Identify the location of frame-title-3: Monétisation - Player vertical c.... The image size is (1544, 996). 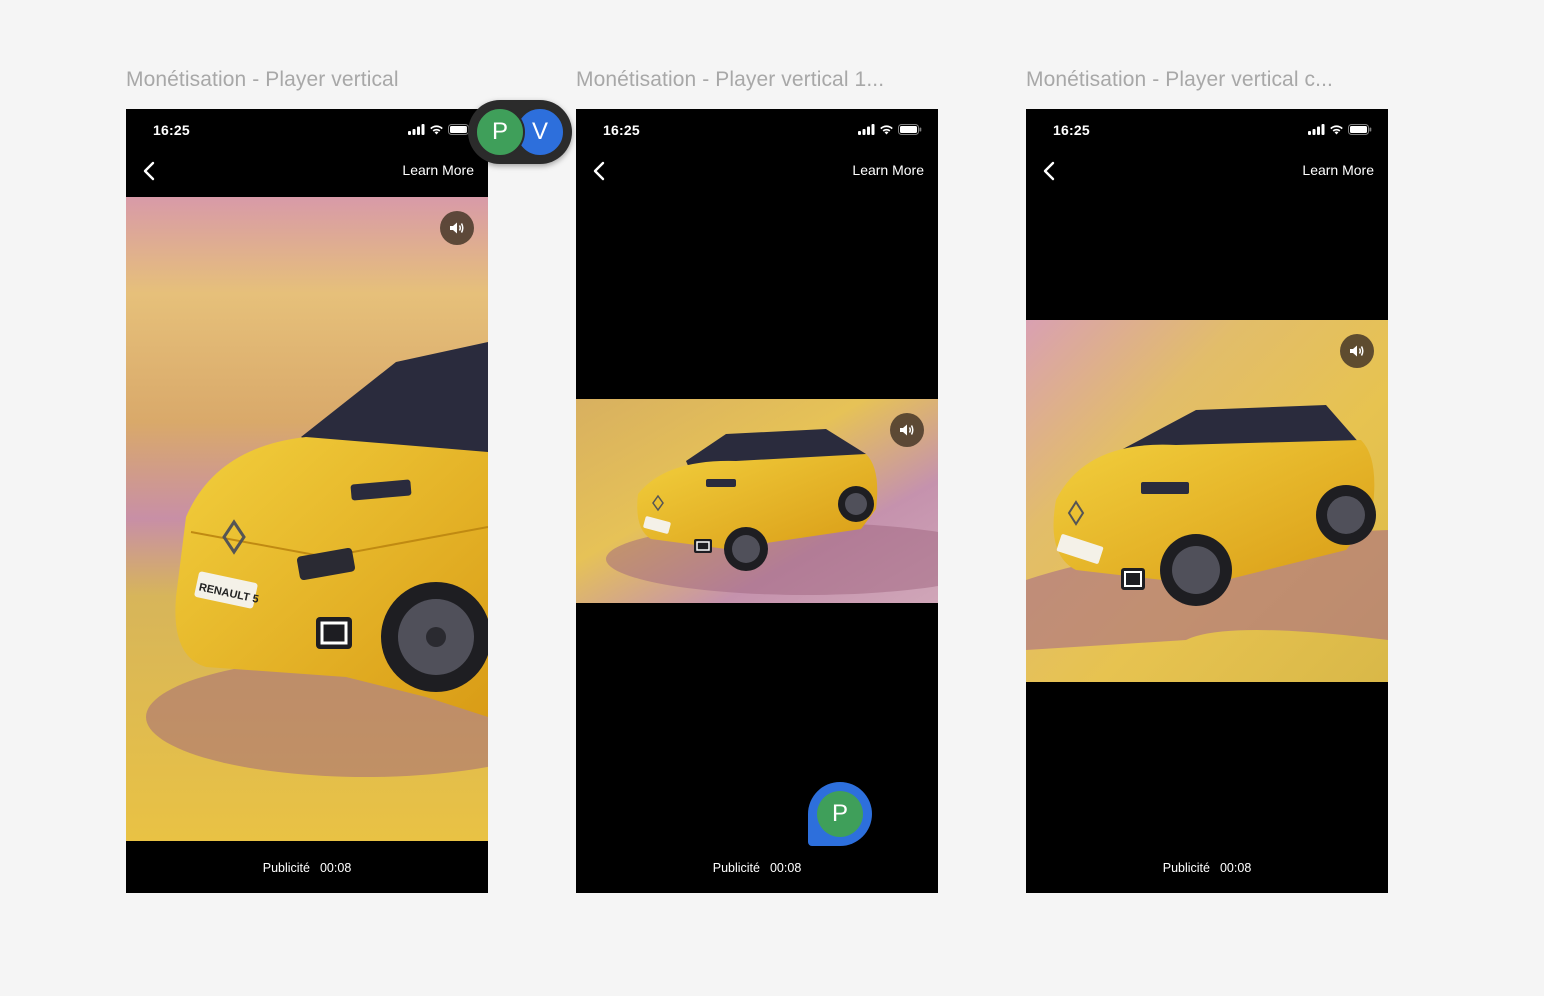
(1179, 80).